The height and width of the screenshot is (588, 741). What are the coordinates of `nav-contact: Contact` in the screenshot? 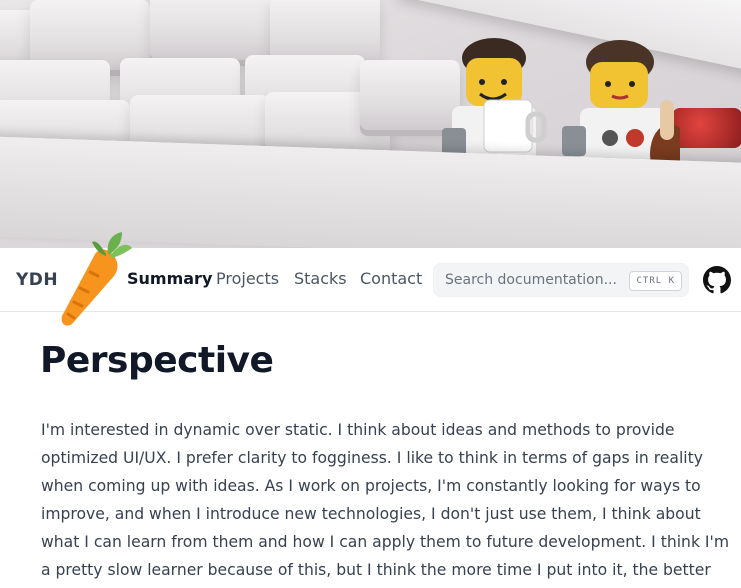 It's located at (391, 278).